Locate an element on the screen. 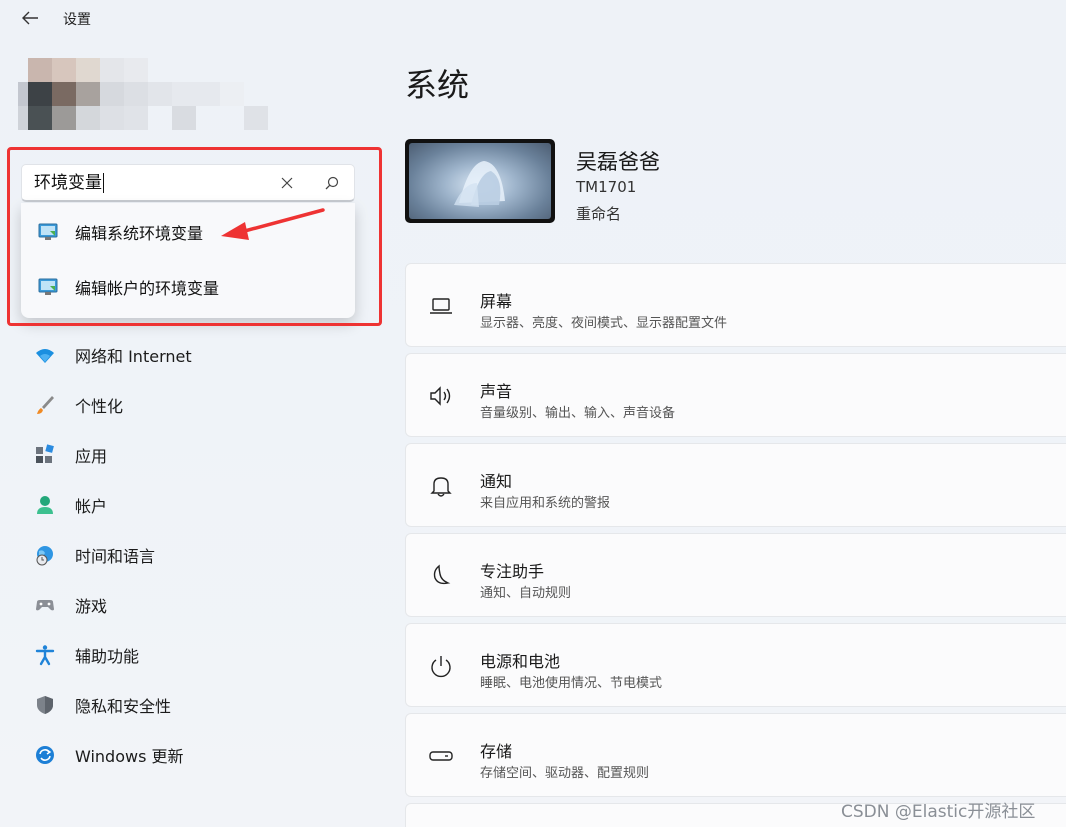 This screenshot has height=827, width=1066. sidebar-item-time-language: 时间和语言 is located at coordinates (195, 555).